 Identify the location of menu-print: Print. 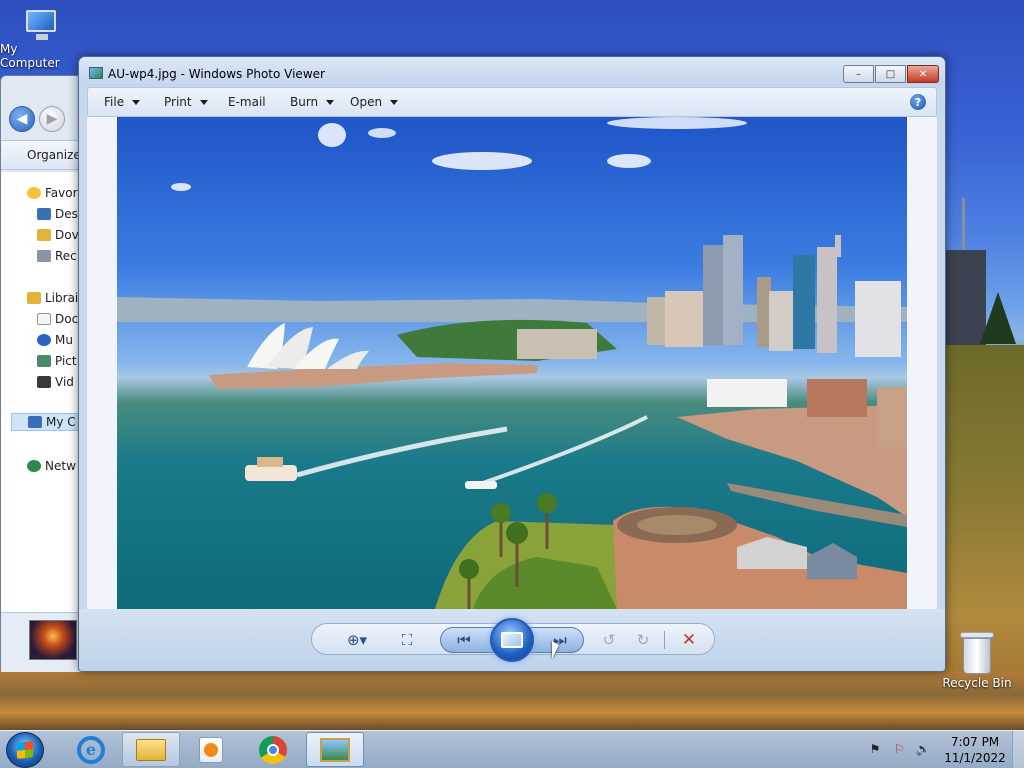
(186, 102).